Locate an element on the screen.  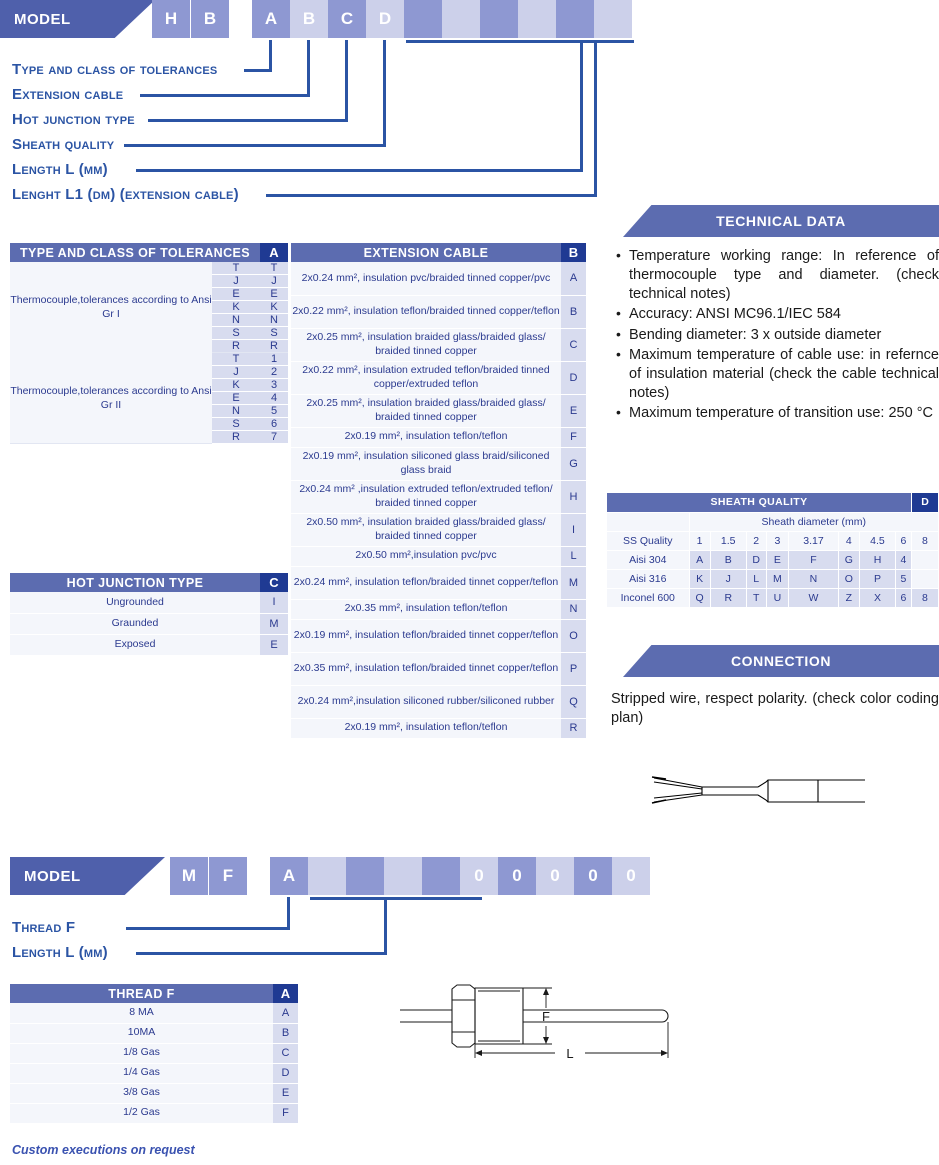
sheath-code: Z is located at coordinates (849, 598).